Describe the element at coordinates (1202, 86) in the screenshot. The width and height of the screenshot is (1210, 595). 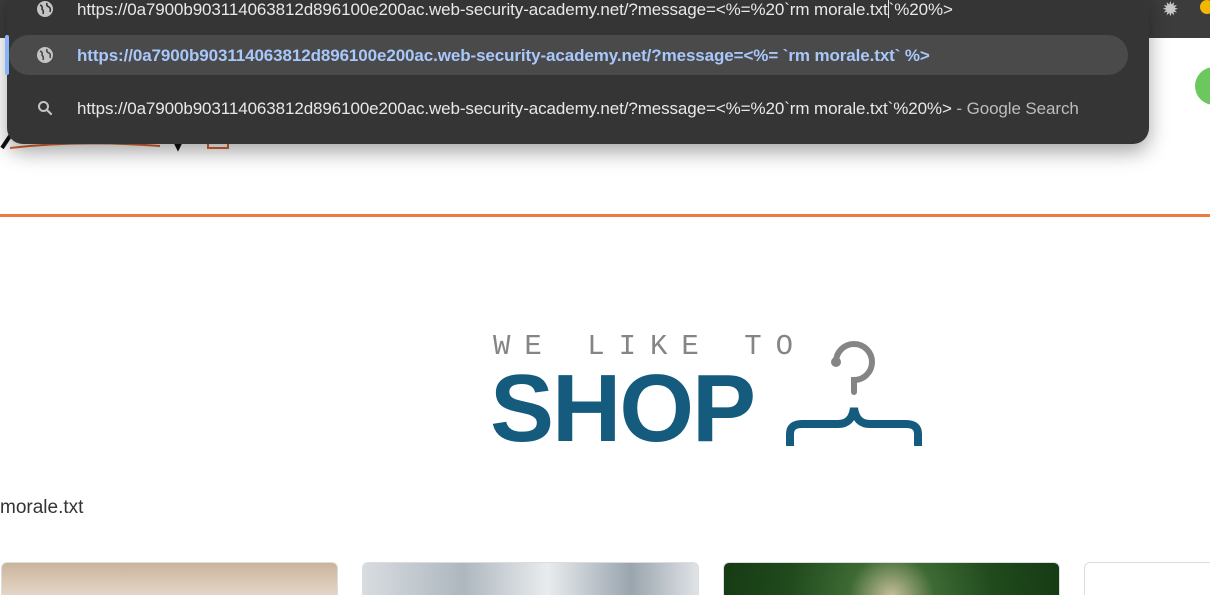
I see `avatar` at that location.